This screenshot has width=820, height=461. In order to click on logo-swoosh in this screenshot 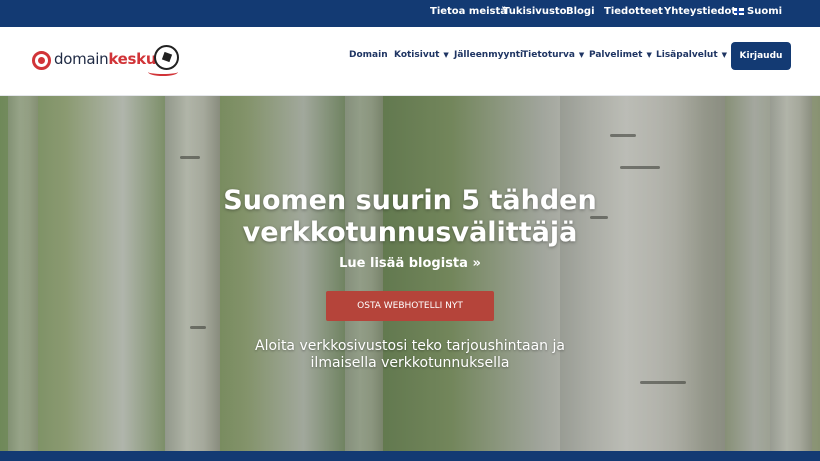, I will do `click(163, 72)`.